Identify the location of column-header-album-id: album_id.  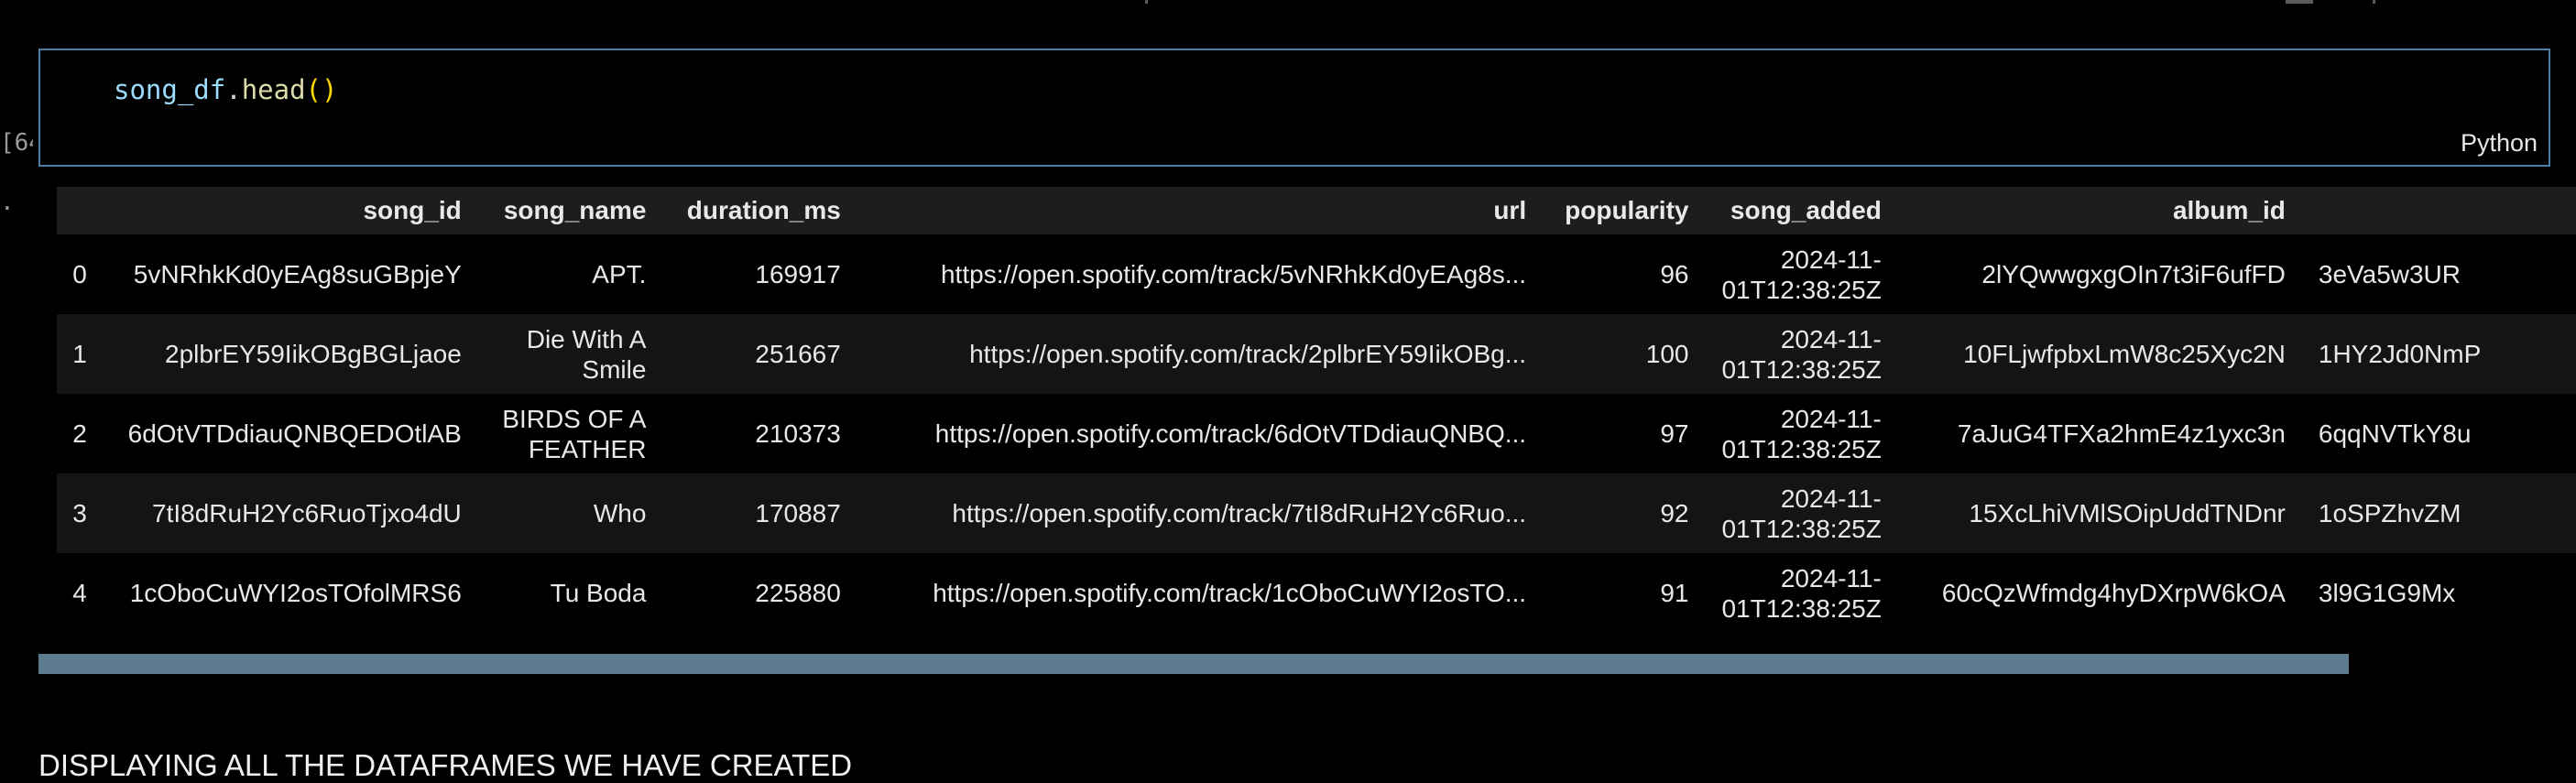
(2100, 211).